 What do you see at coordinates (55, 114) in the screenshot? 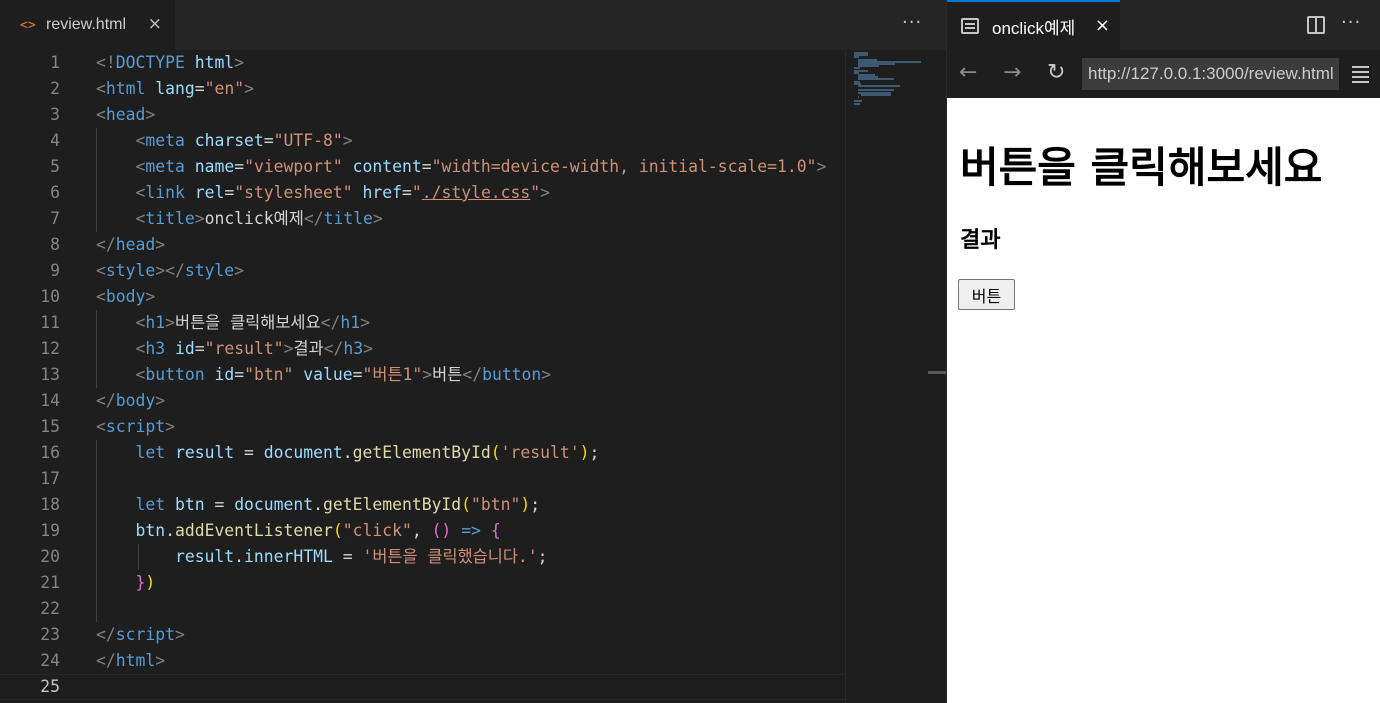
I see `line-number: 3` at bounding box center [55, 114].